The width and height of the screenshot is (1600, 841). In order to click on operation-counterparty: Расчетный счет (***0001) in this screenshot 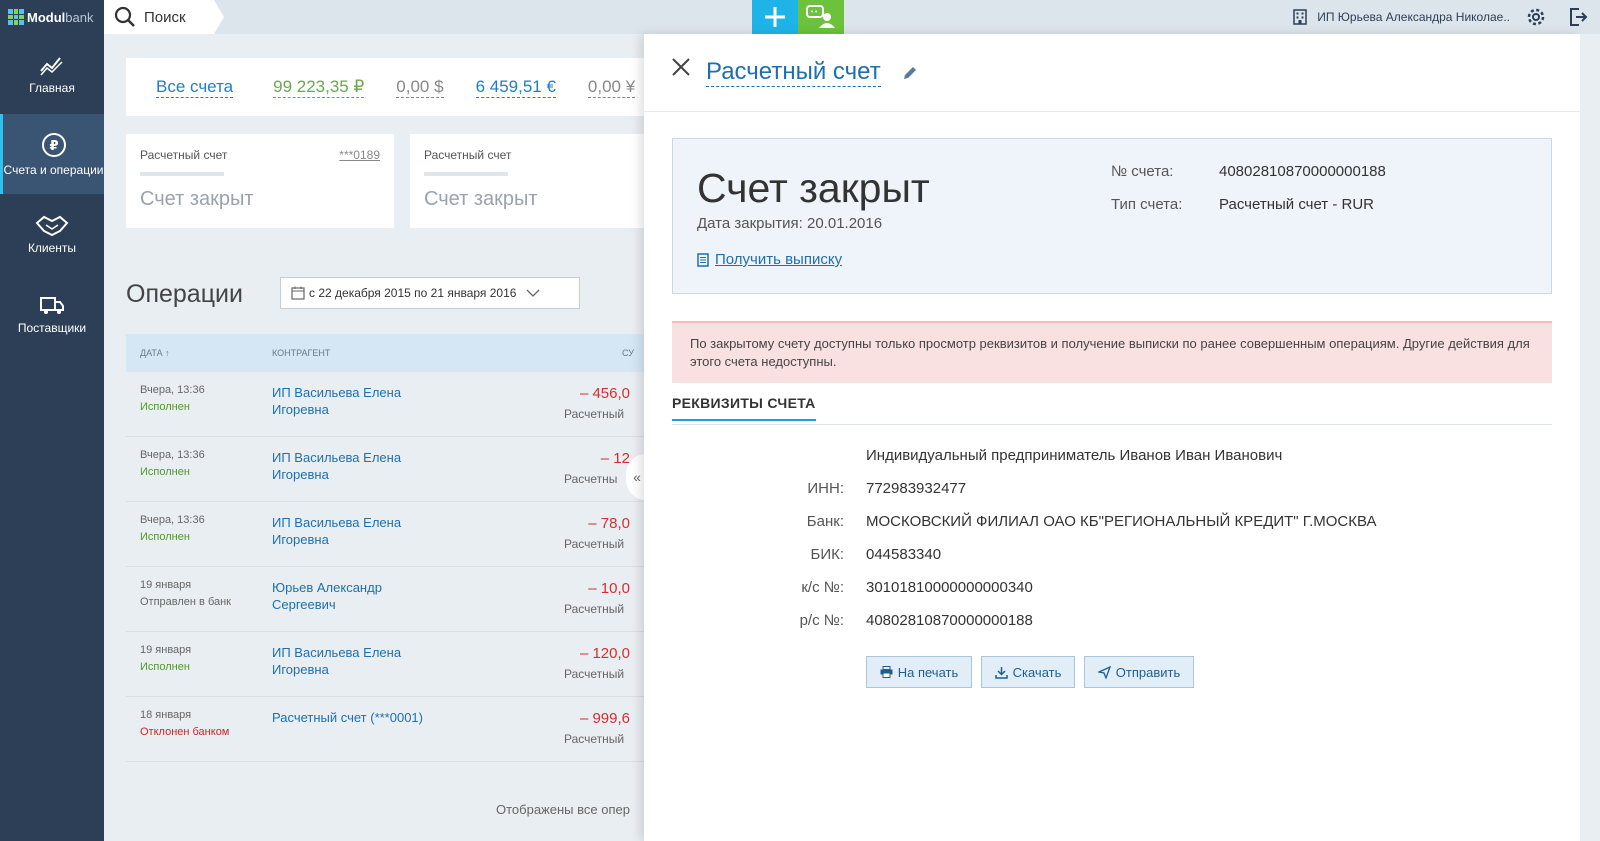, I will do `click(352, 717)`.